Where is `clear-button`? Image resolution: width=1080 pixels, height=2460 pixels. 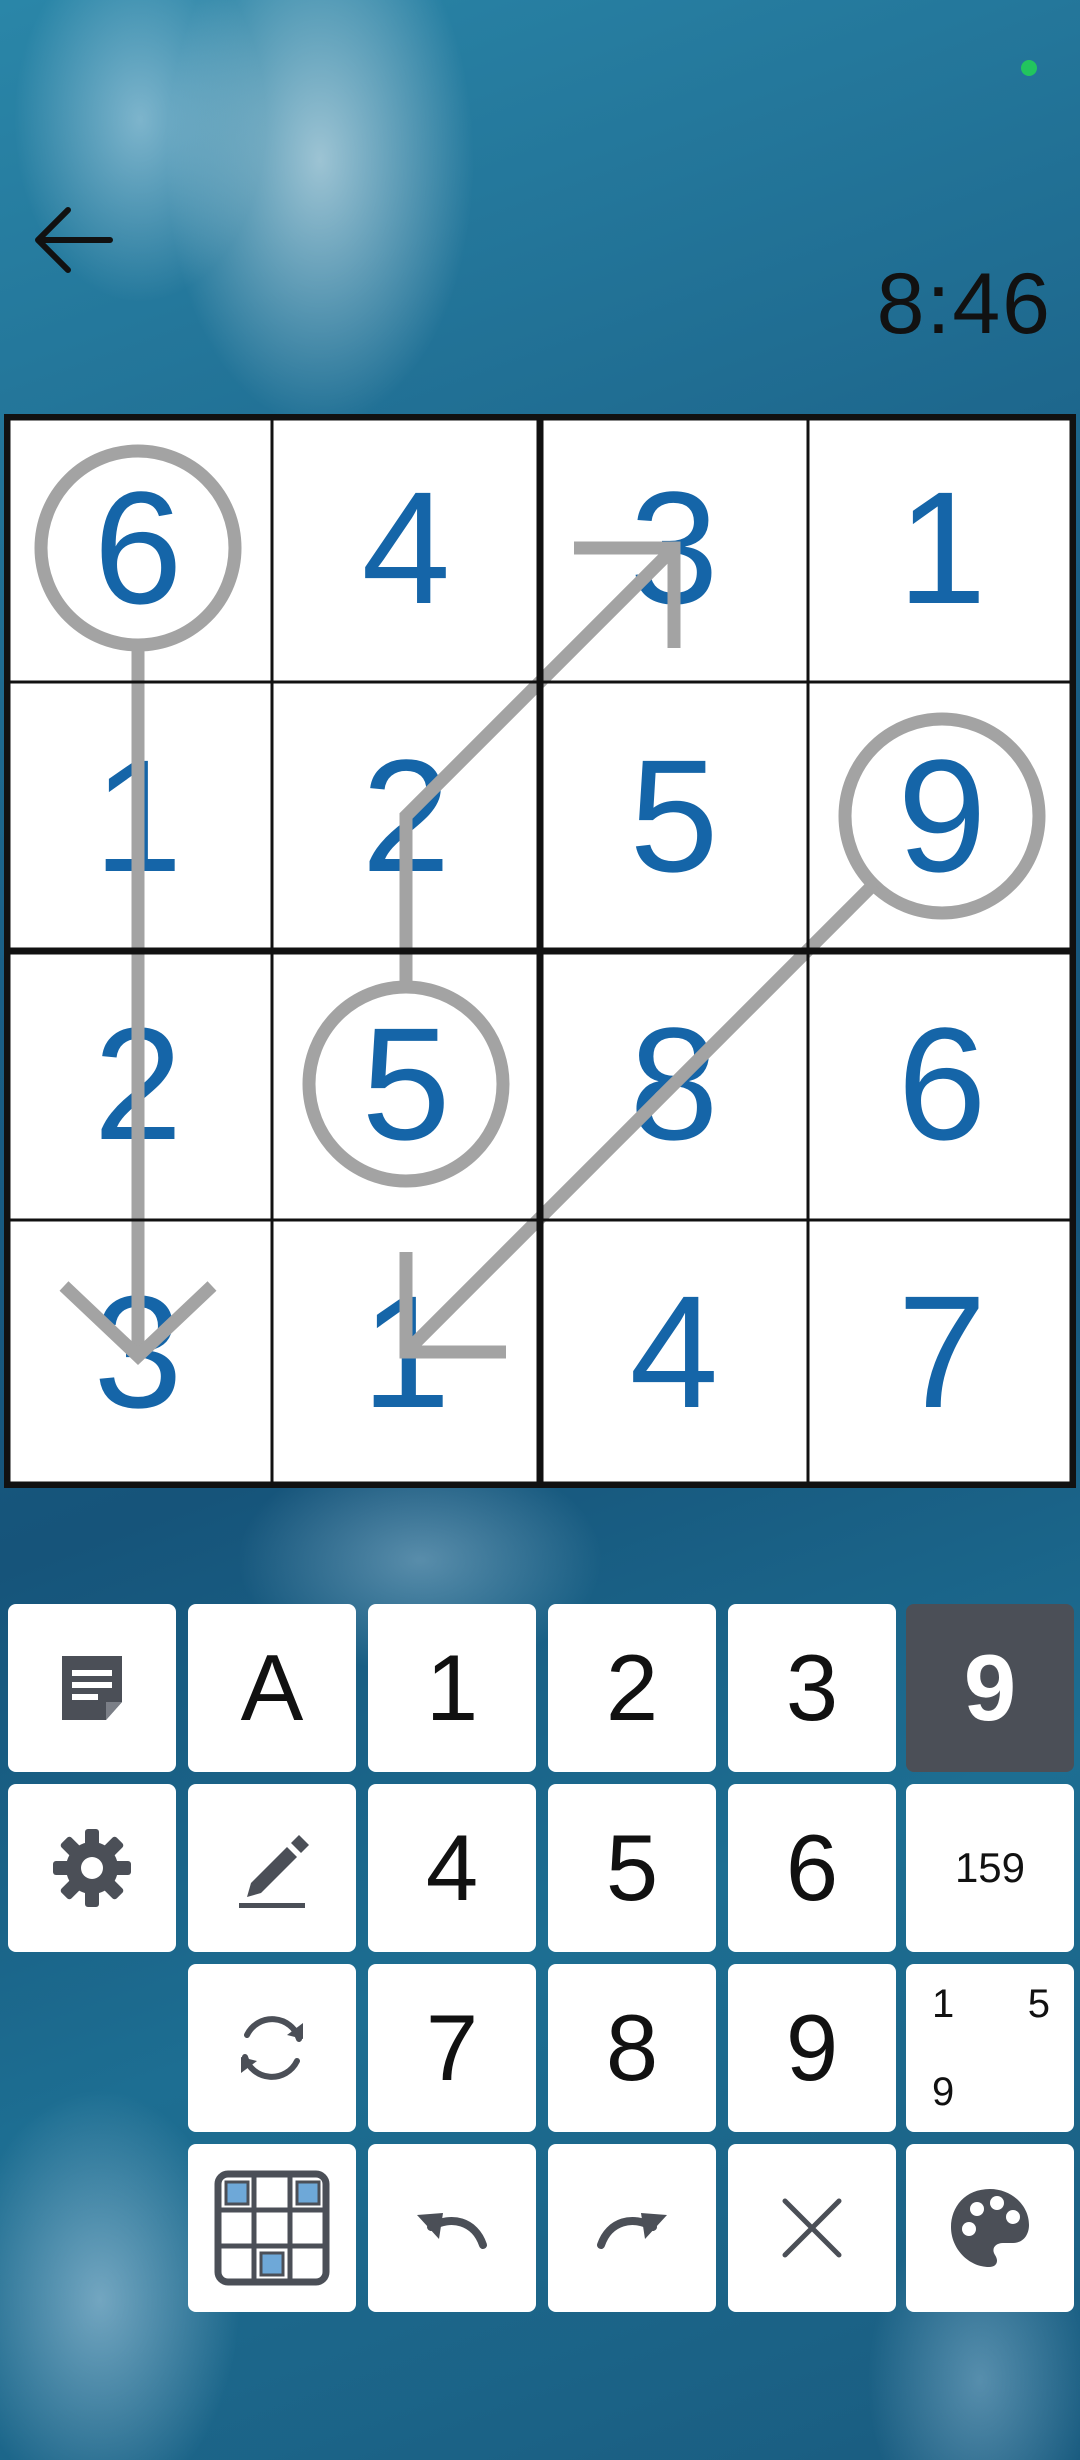
clear-button is located at coordinates (812, 2228).